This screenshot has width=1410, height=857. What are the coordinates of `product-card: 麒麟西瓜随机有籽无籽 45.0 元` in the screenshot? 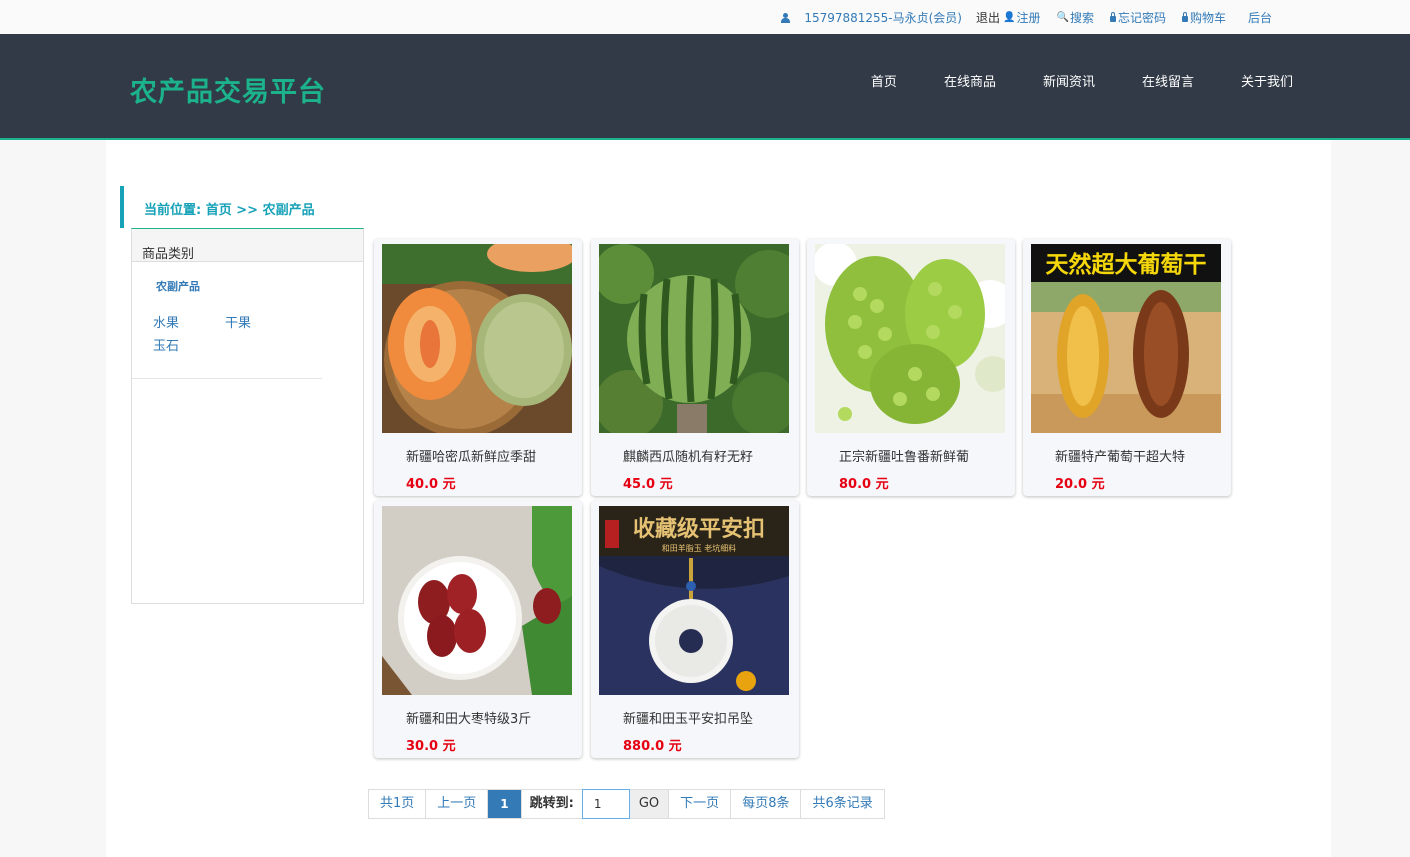 It's located at (695, 367).